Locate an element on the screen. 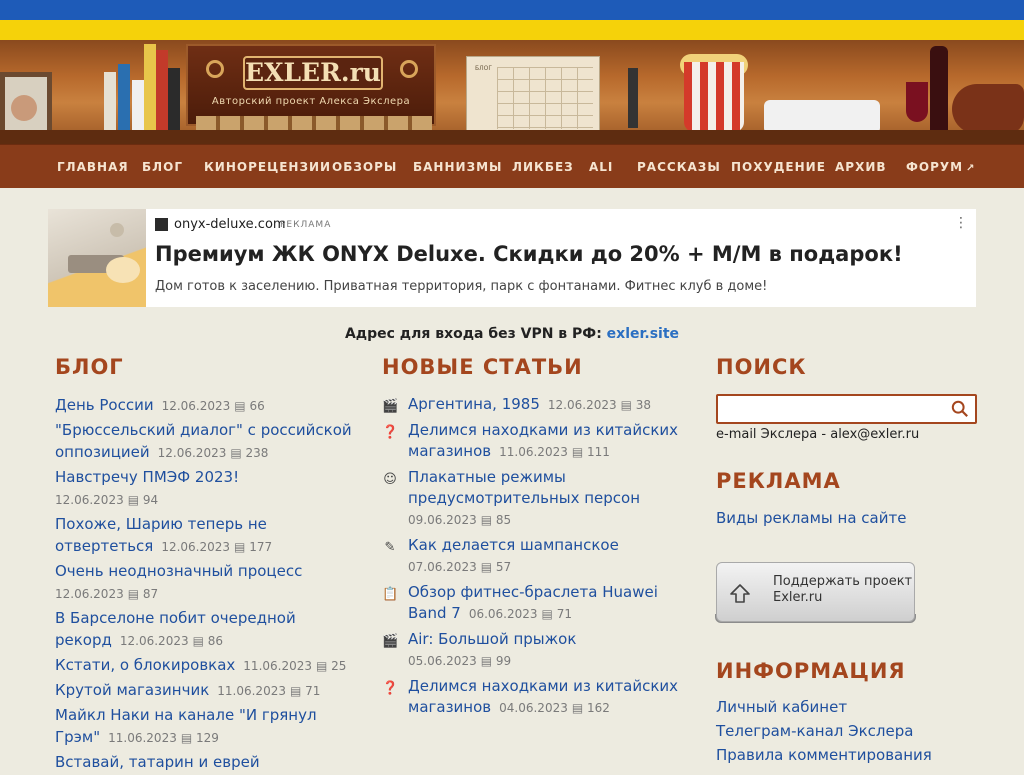 The height and width of the screenshot is (775, 1024). info-link-comment-rules: Правила комментирования is located at coordinates (824, 755).